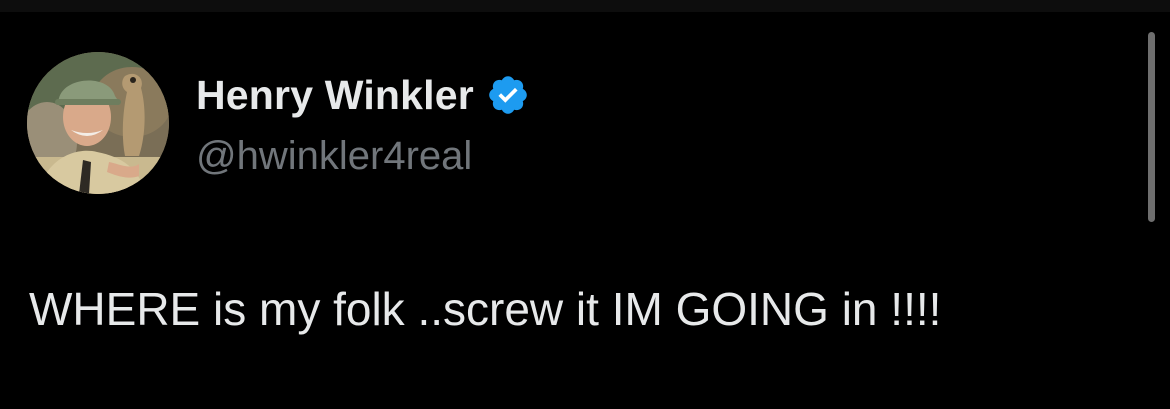  Describe the element at coordinates (334, 156) in the screenshot. I see `user-handle: @hwinkler4real` at that location.